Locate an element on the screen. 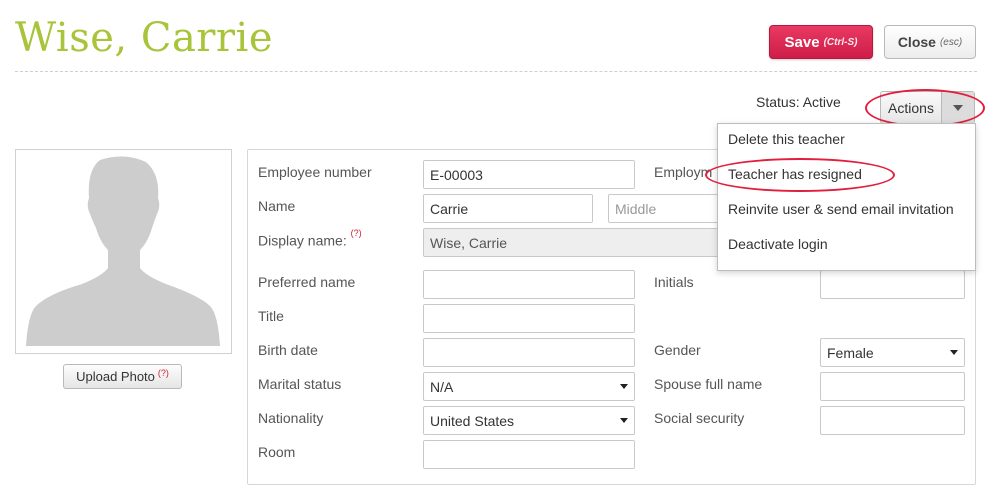  display-name-label: Display name: (?) is located at coordinates (310, 238).